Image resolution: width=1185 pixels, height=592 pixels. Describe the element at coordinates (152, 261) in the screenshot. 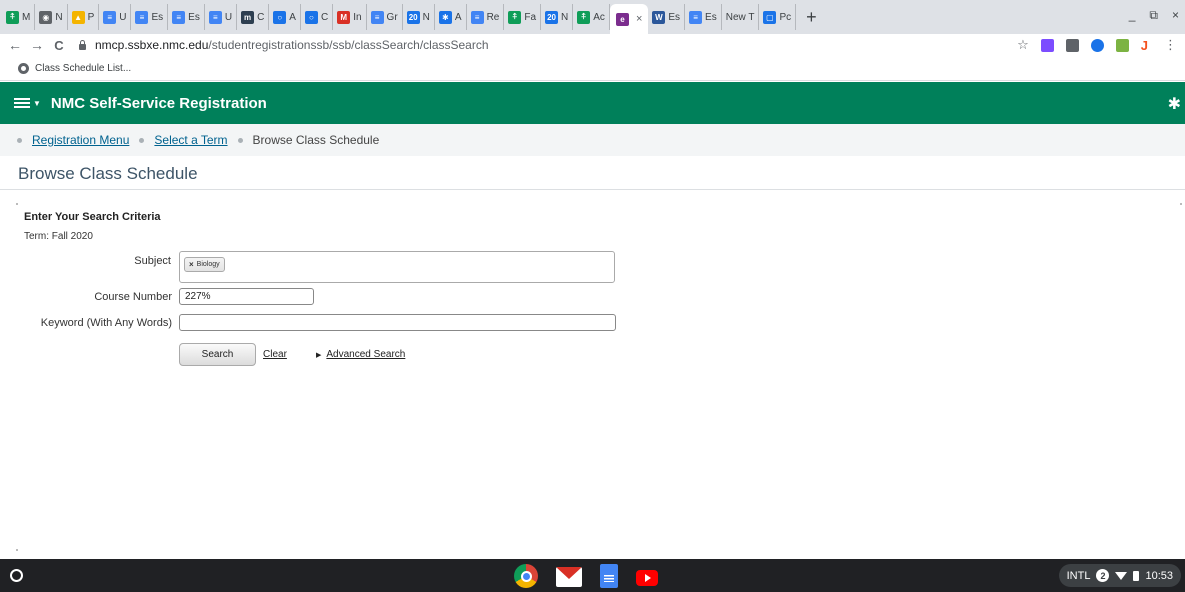

I see `subject-label: Subject` at that location.